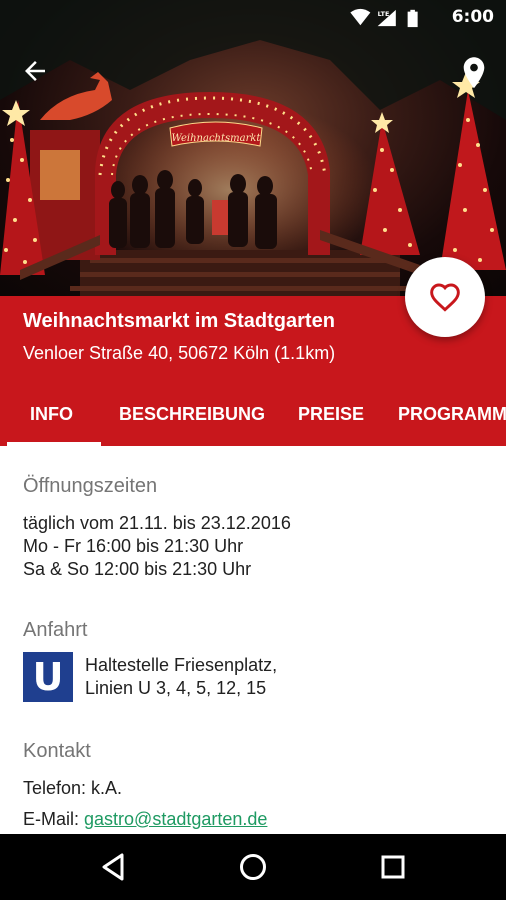  I want to click on hours-line: Mo - Fr 16:00 bis 21:30 Uhr, so click(133, 546).